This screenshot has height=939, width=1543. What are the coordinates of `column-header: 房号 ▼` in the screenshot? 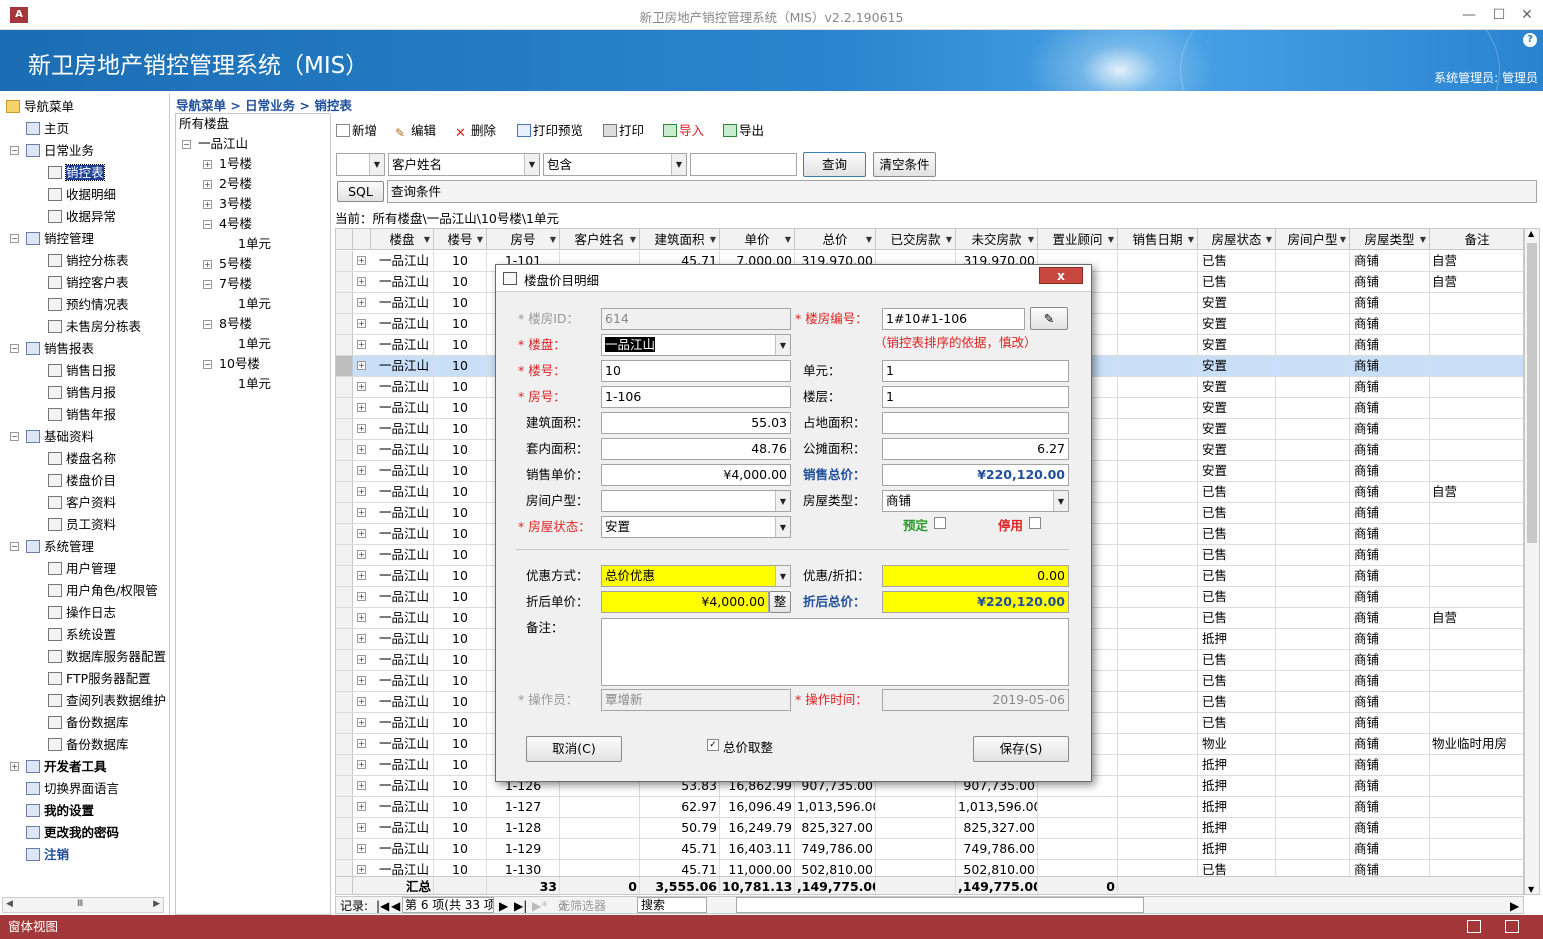 It's located at (523, 239).